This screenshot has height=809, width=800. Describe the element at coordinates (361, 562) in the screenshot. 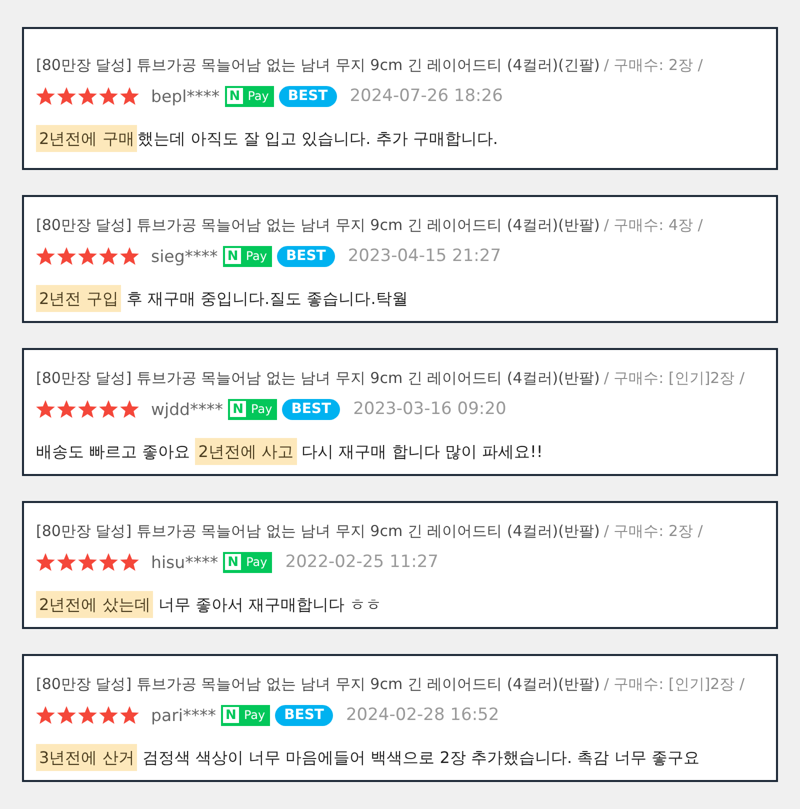

I see `review-date: 2022-02-25 11:27` at that location.